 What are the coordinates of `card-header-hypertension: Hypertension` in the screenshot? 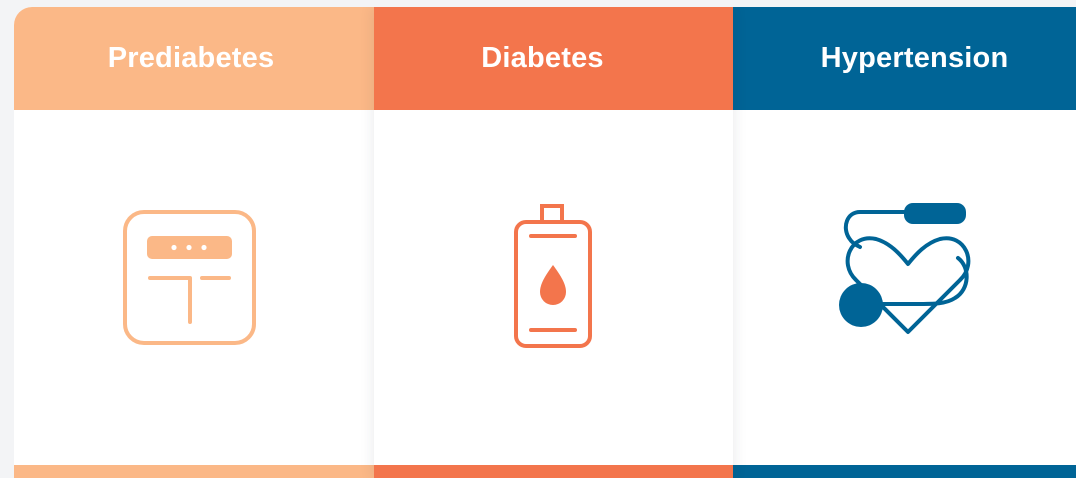 It's located at (904, 58).